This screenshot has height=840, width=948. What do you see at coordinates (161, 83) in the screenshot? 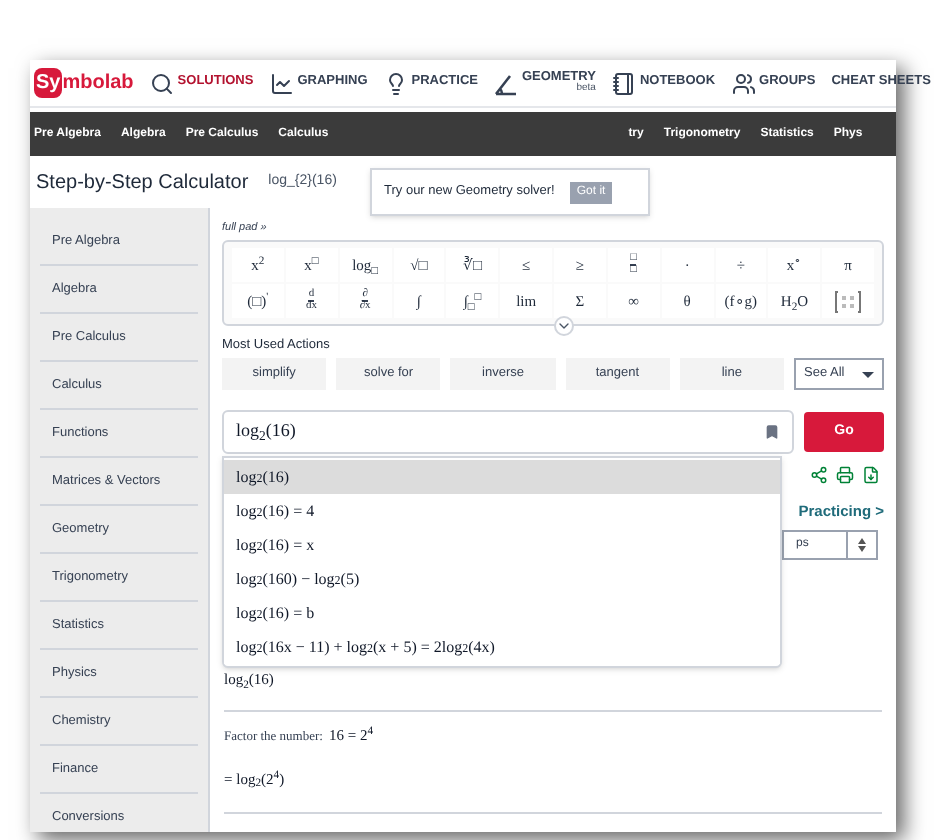
I see `search-icon` at bounding box center [161, 83].